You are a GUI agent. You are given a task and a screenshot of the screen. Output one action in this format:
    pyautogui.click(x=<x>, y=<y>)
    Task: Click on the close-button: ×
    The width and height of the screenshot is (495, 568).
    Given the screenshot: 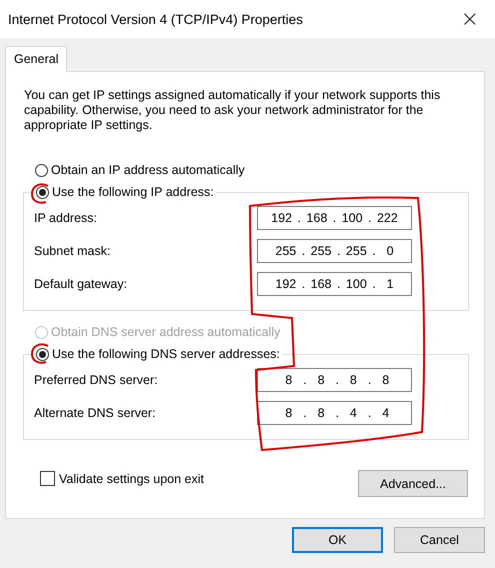 What is the action you would take?
    pyautogui.click(x=469, y=19)
    